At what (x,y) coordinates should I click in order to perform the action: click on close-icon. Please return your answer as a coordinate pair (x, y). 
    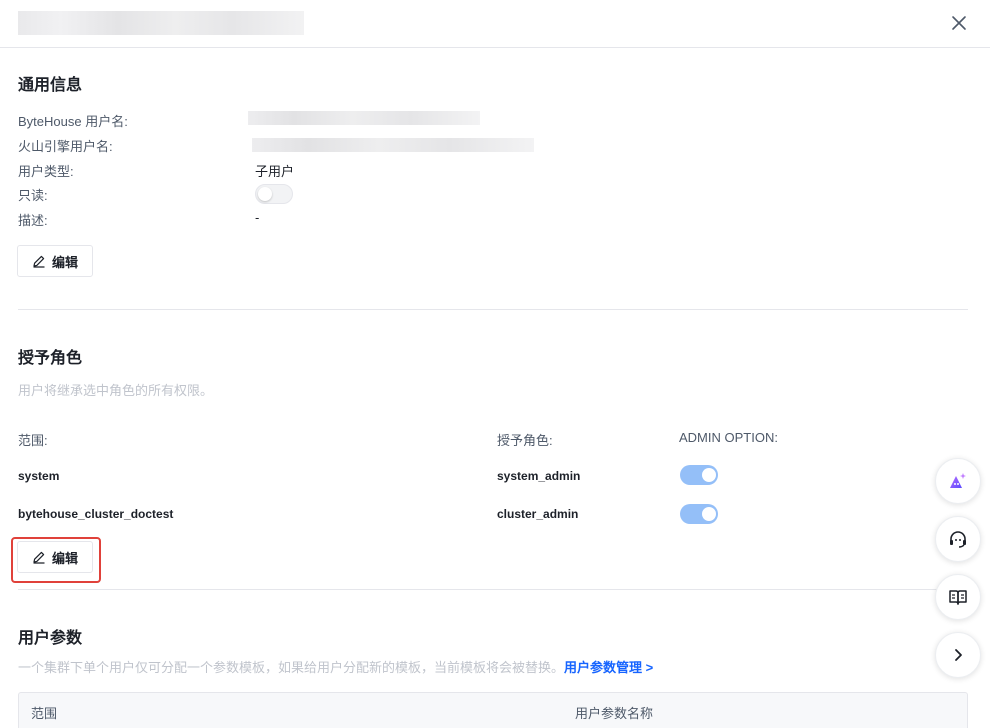
    Looking at the image, I should click on (959, 23).